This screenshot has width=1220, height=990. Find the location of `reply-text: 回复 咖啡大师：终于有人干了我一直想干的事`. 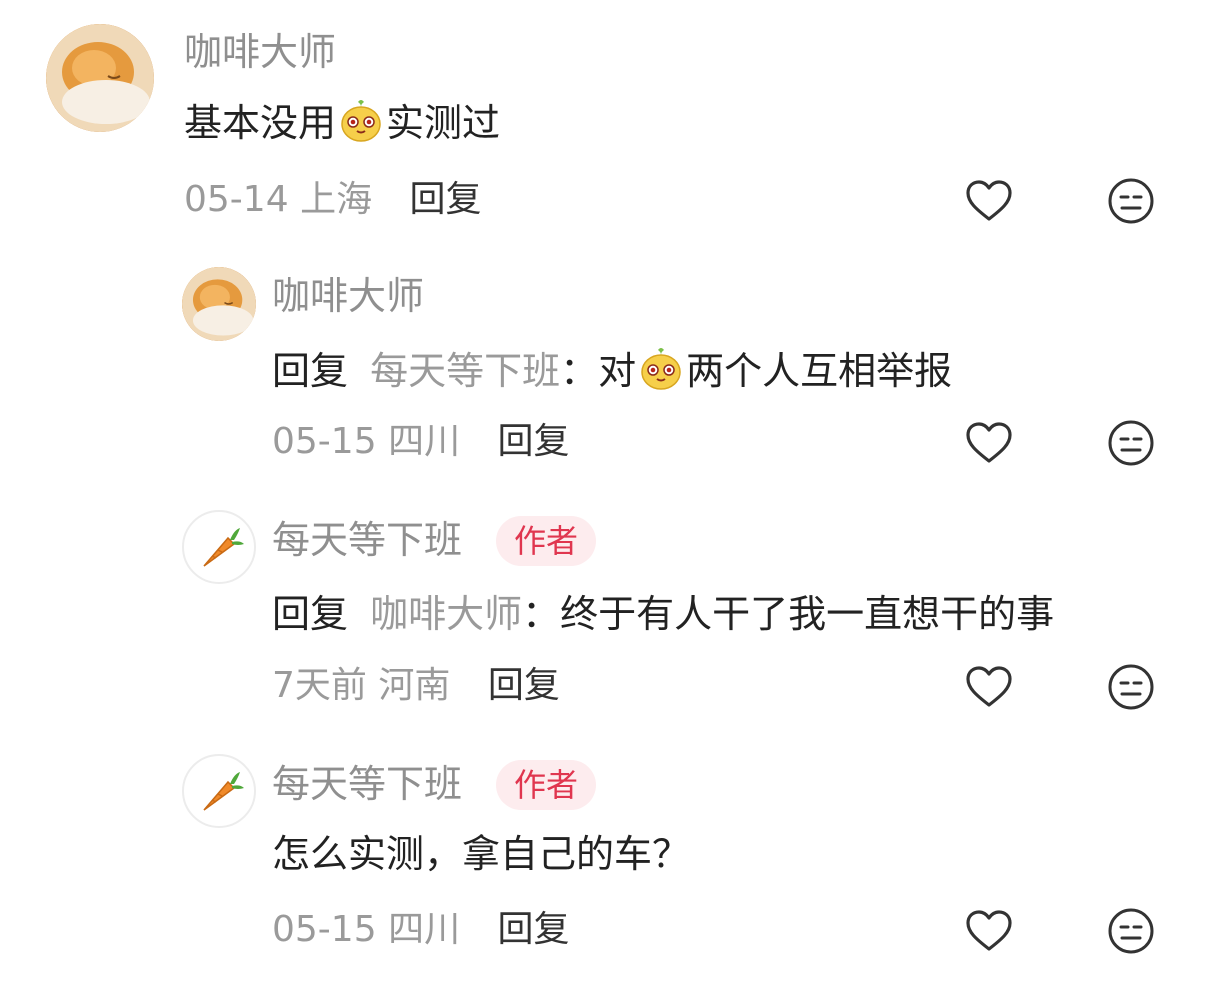

reply-text: 回复 咖啡大师：终于有人干了我一直想干的事 is located at coordinates (663, 614).